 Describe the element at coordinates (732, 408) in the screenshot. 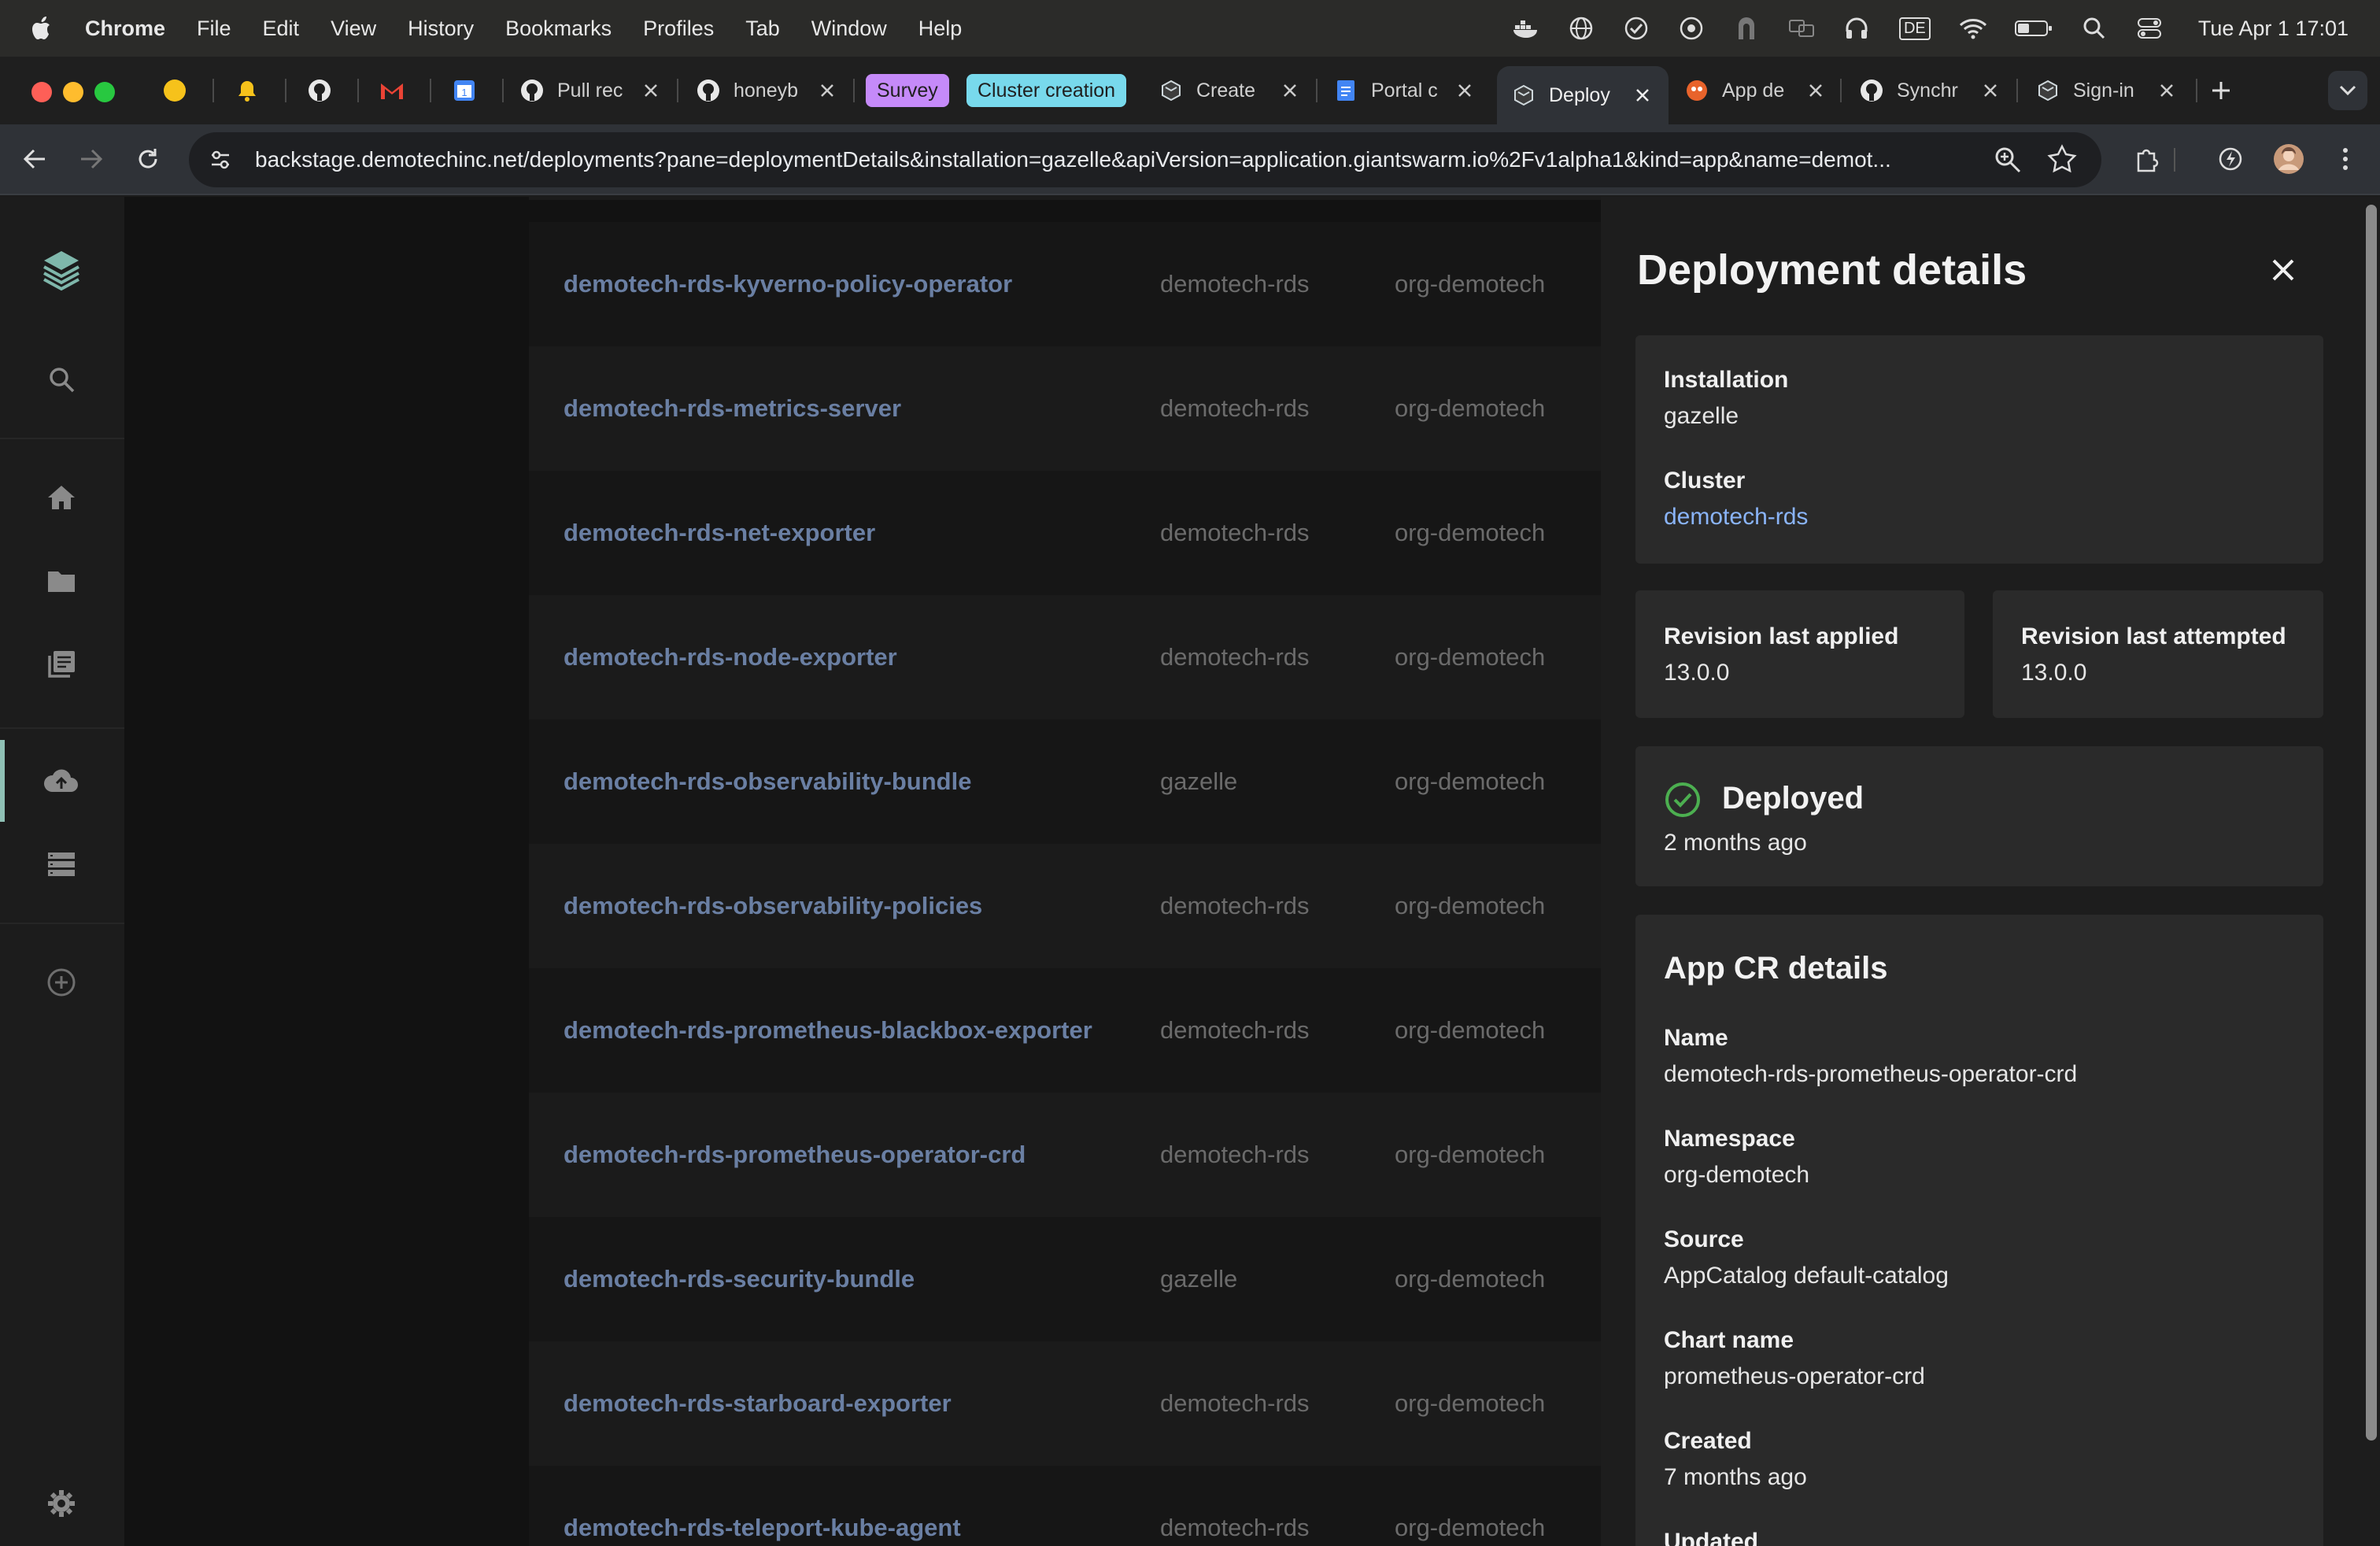

I see `deployment-name-link: demotech-rds-metrics-server` at that location.